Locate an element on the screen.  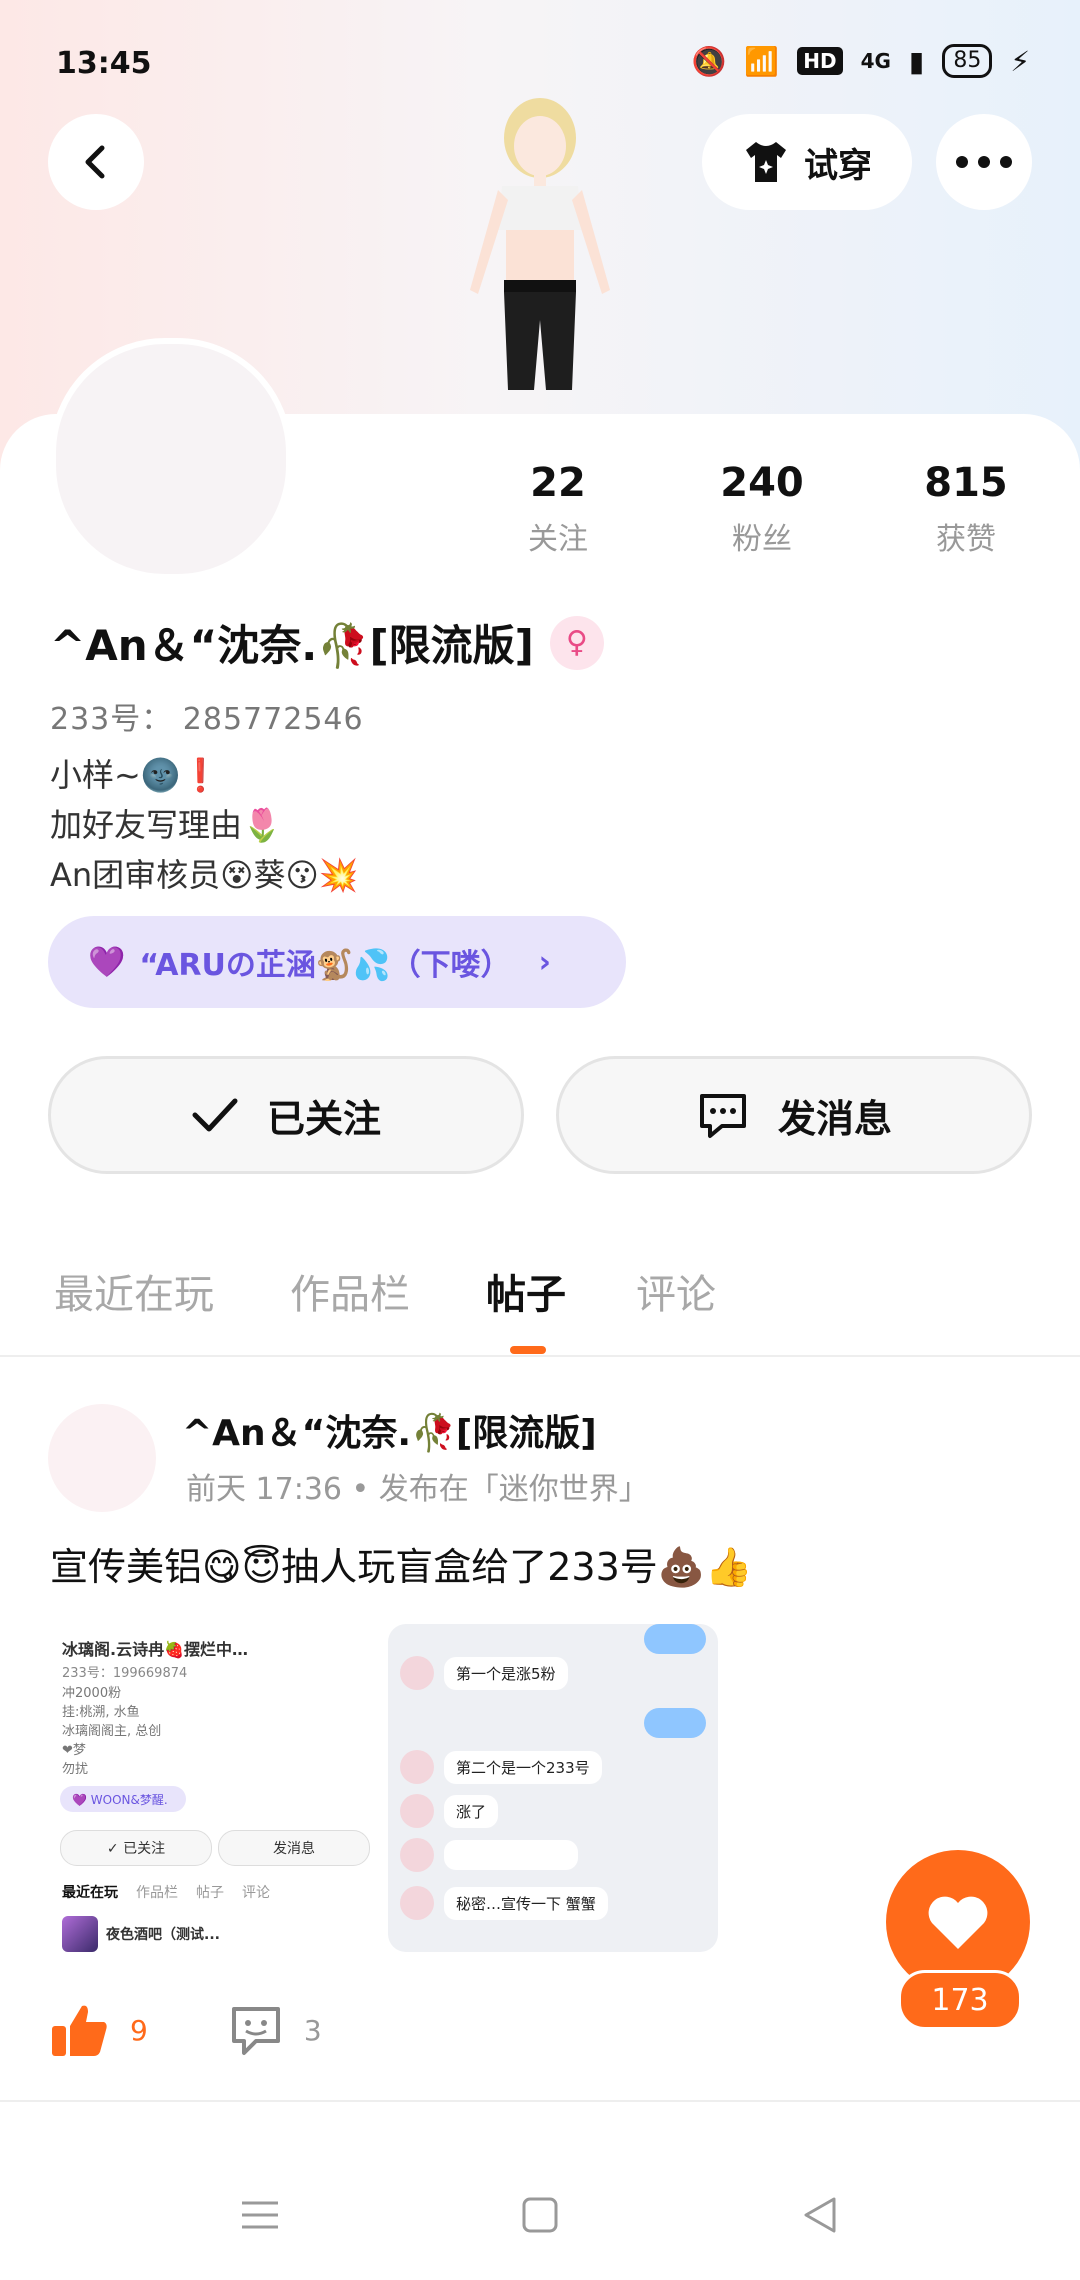
stat-fans-label: 粉丝 is located at coordinates (762, 539).